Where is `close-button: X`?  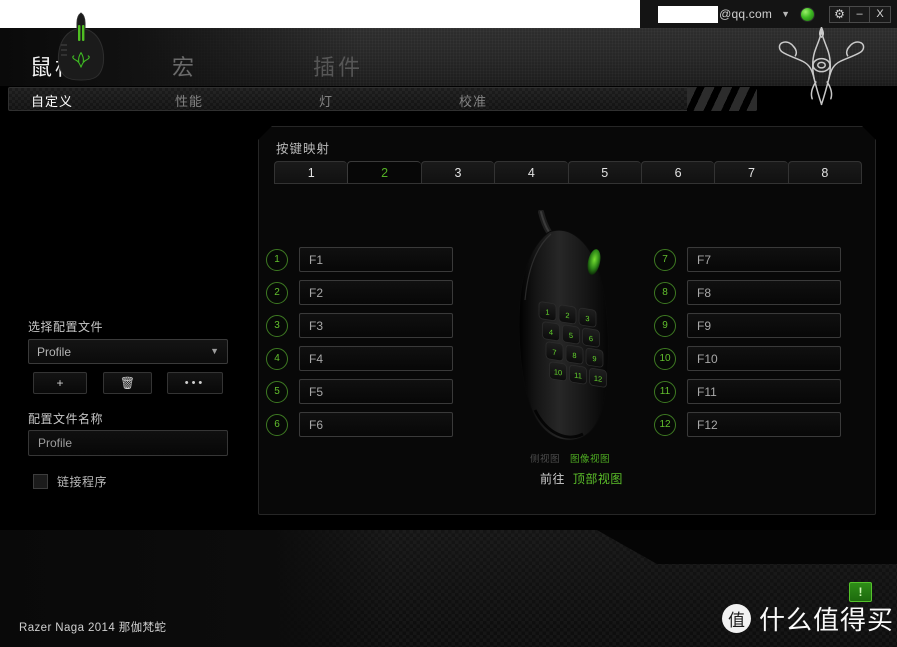
close-button: X is located at coordinates (880, 14).